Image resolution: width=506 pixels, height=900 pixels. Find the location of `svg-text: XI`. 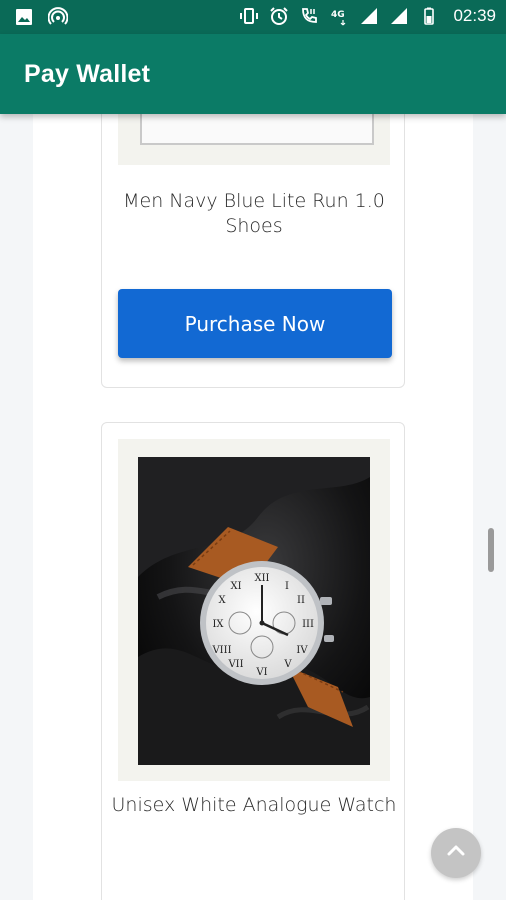

svg-text: XI is located at coordinates (235, 586).